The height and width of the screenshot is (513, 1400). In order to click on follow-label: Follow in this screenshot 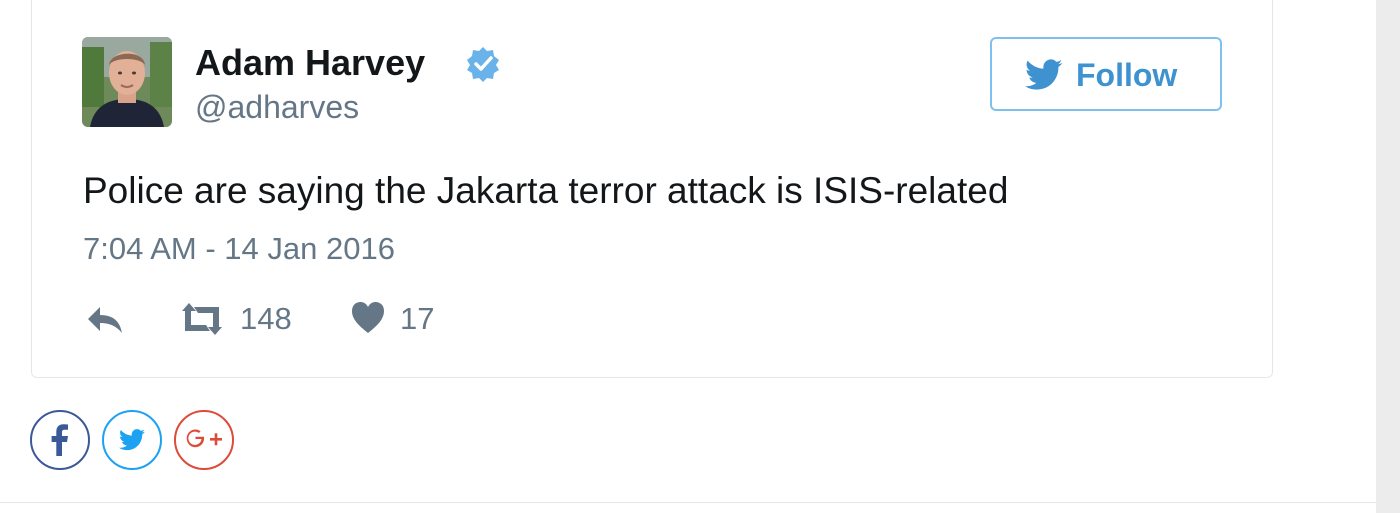, I will do `click(1127, 75)`.